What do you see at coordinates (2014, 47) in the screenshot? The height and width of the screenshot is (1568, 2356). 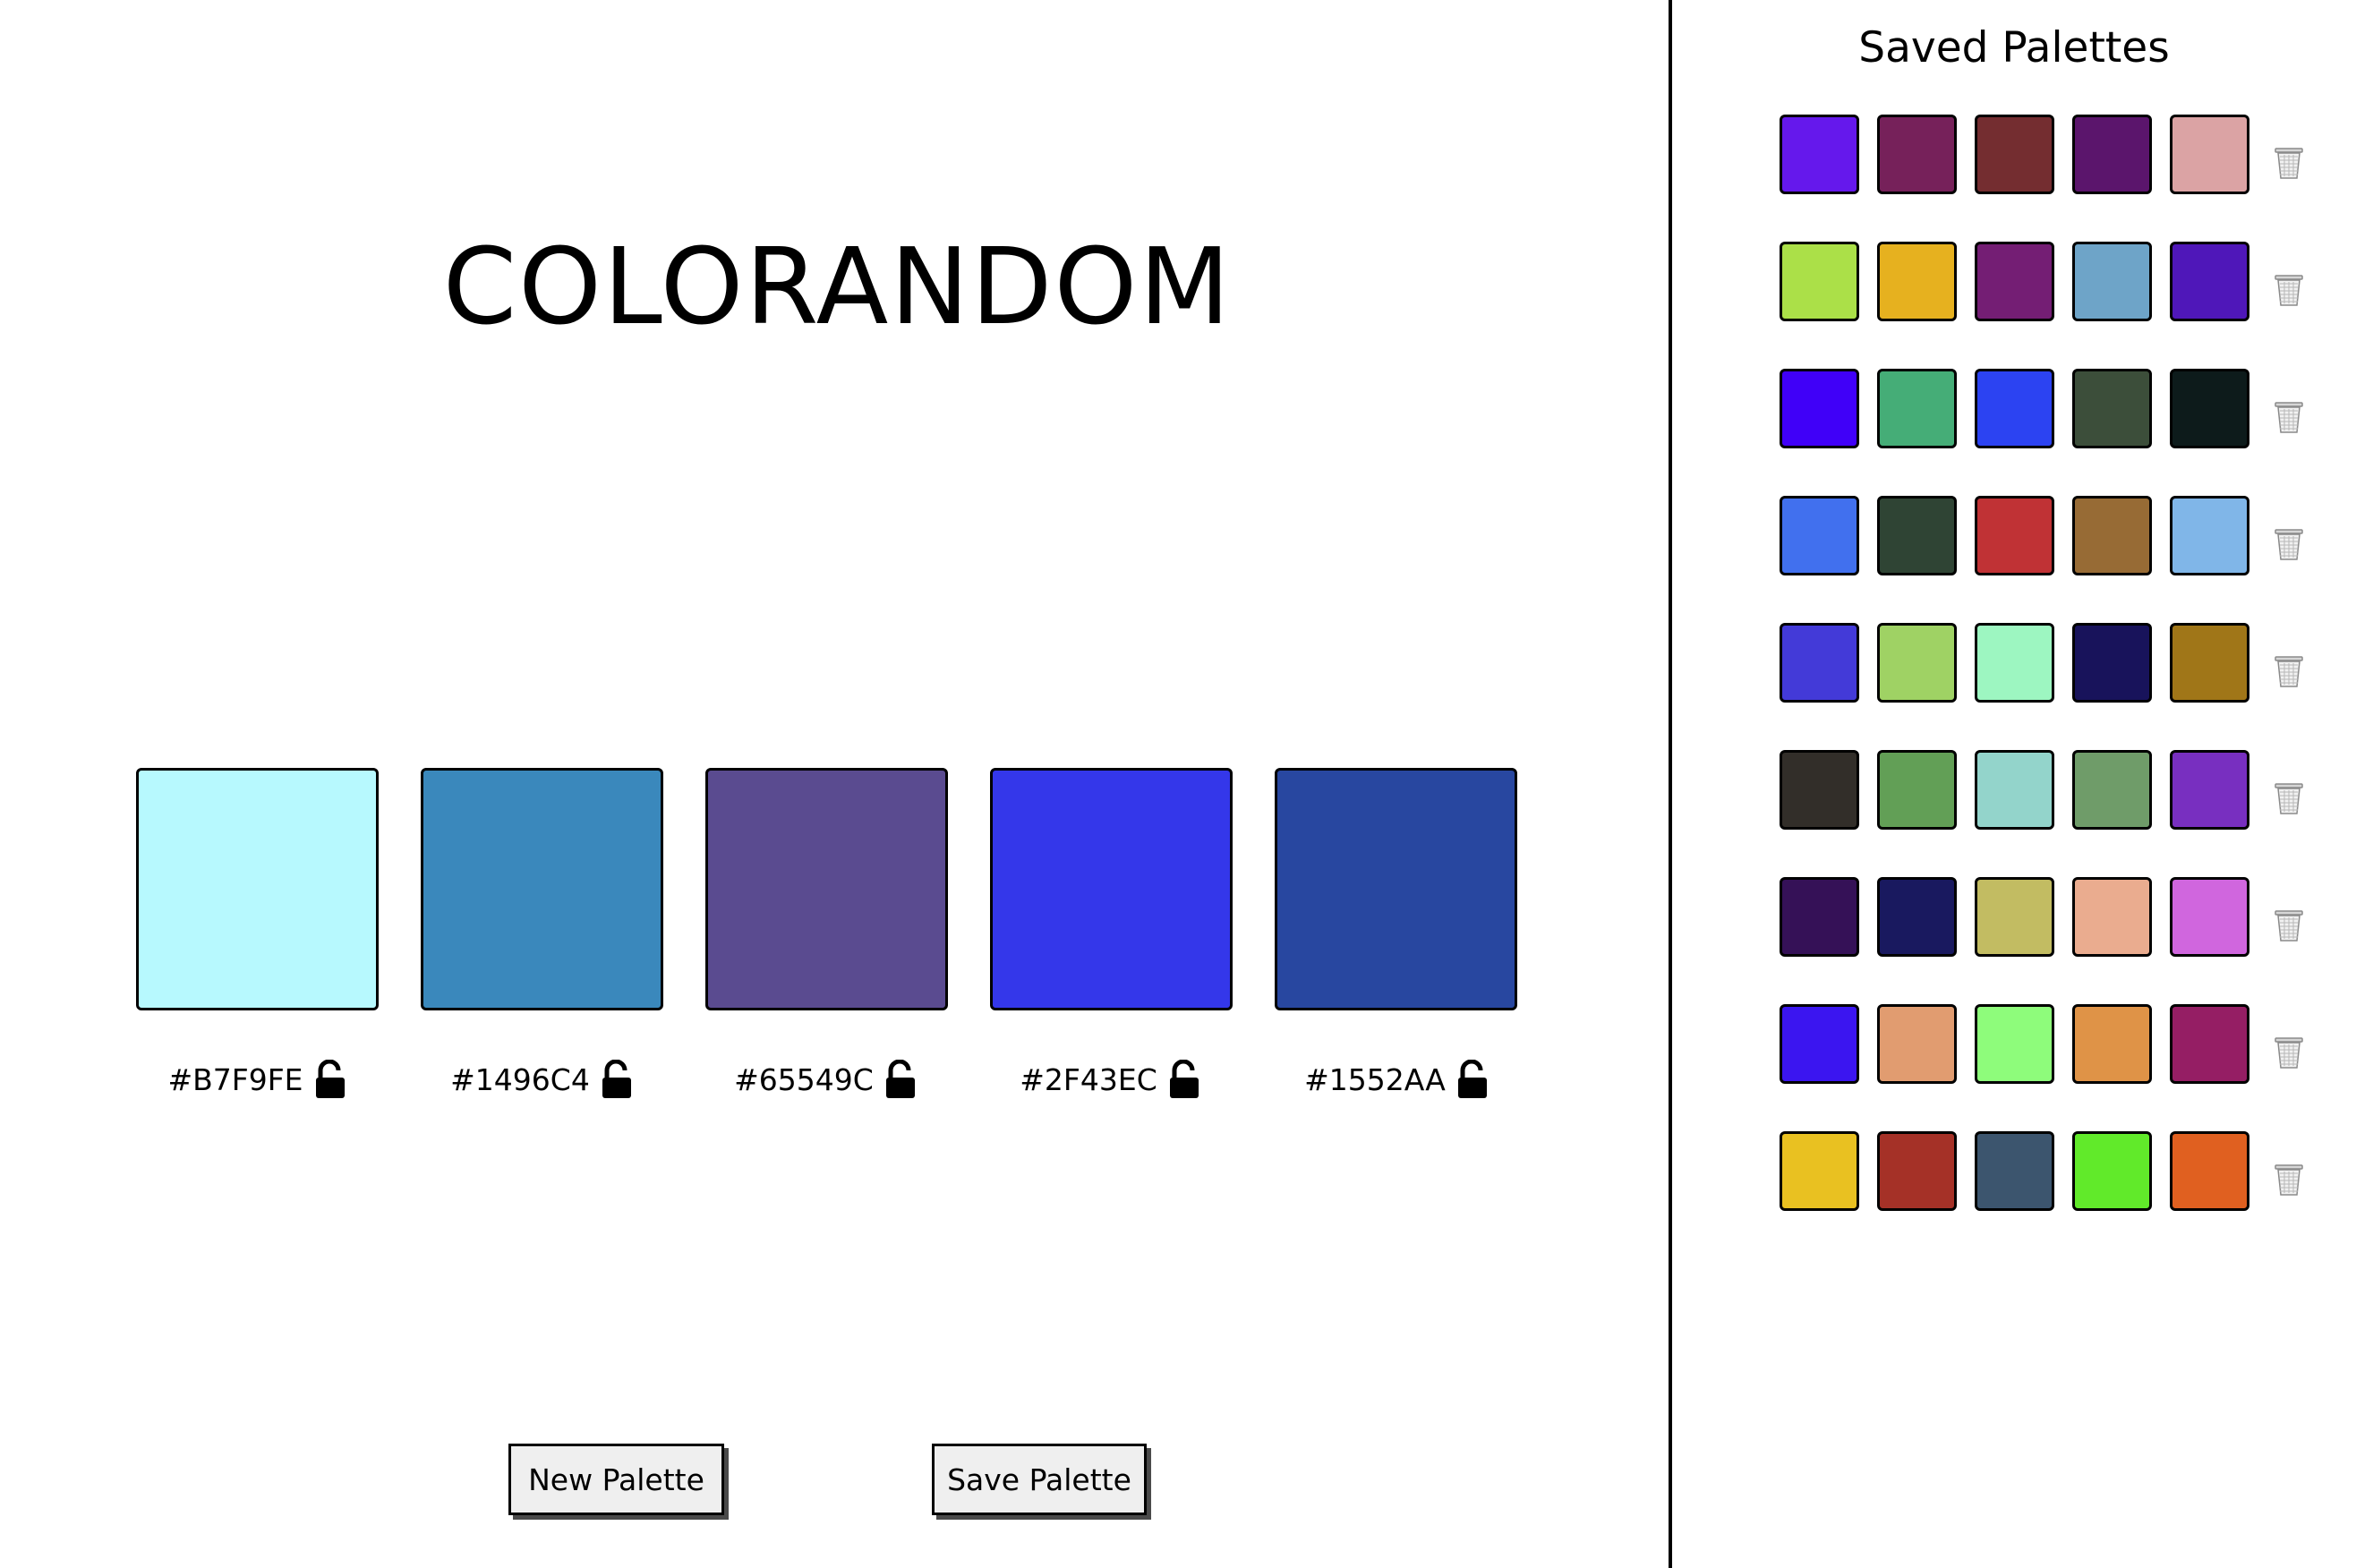 I see `saved-palettes-title: Saved Palettes` at bounding box center [2014, 47].